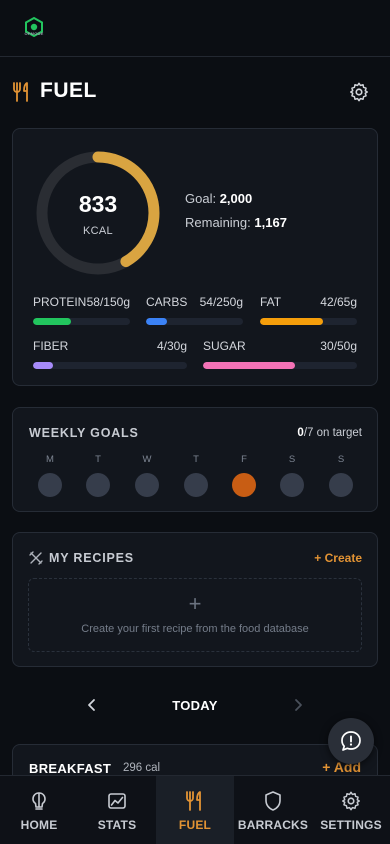  Describe the element at coordinates (110, 354) in the screenshot. I see `macro-fiber: FIBER 4/30g` at that location.